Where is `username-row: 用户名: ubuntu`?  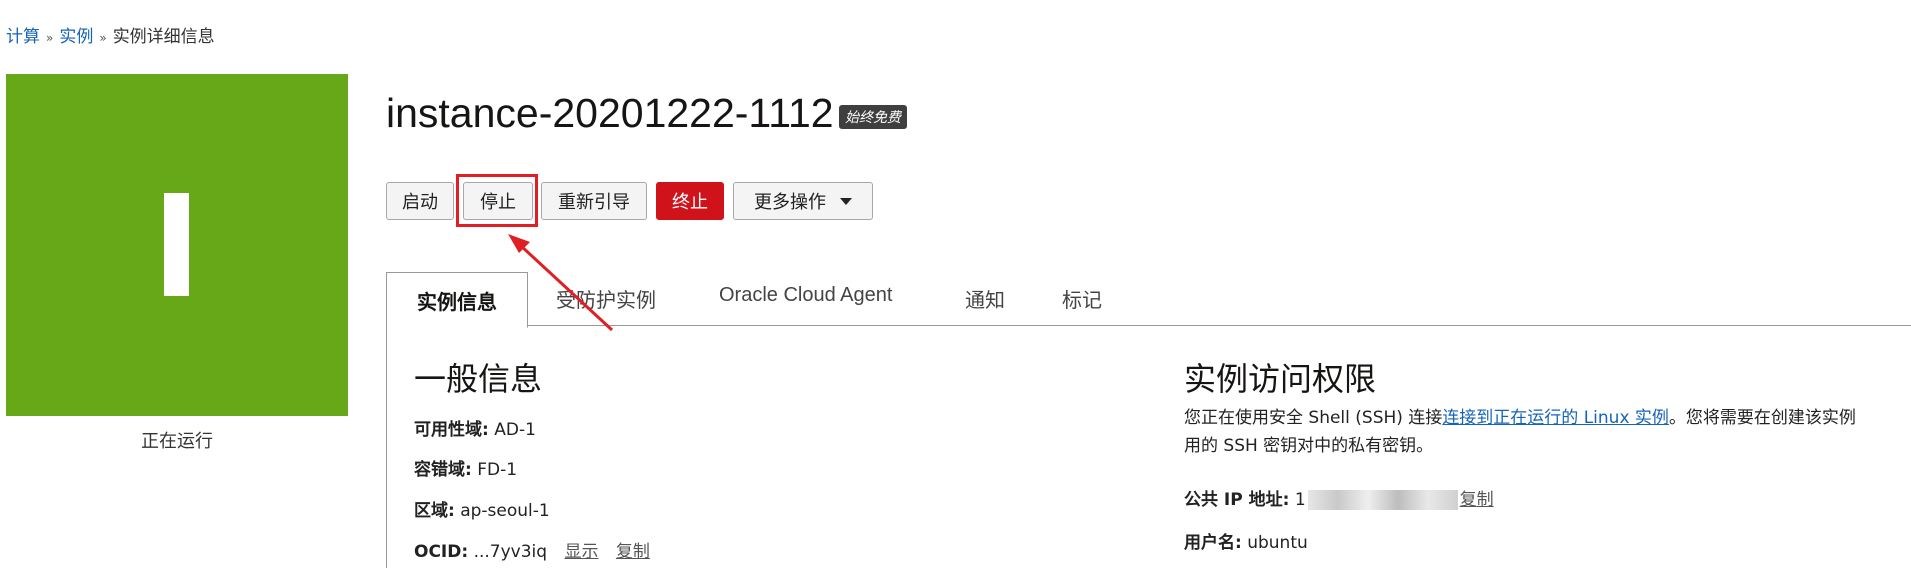
username-row: 用户名: ubuntu is located at coordinates (1246, 540).